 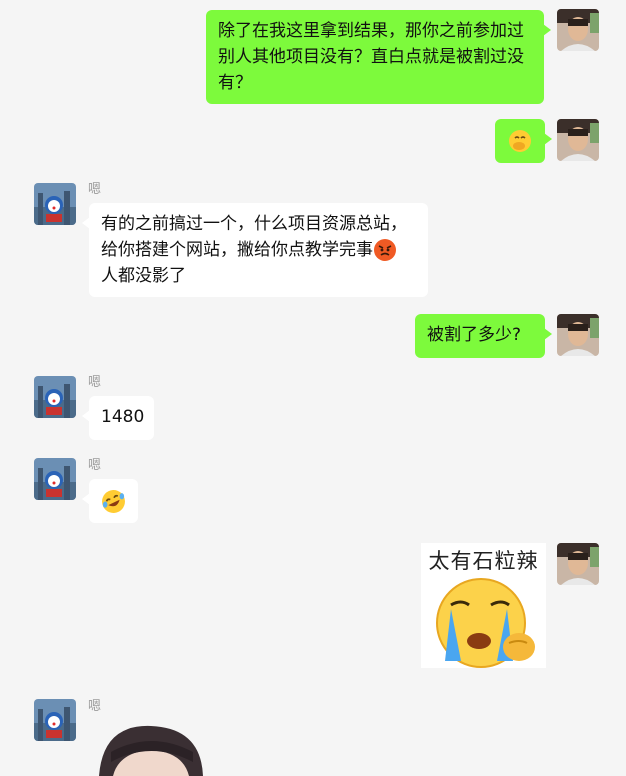 I want to click on message-text: 1480, so click(x=123, y=417).